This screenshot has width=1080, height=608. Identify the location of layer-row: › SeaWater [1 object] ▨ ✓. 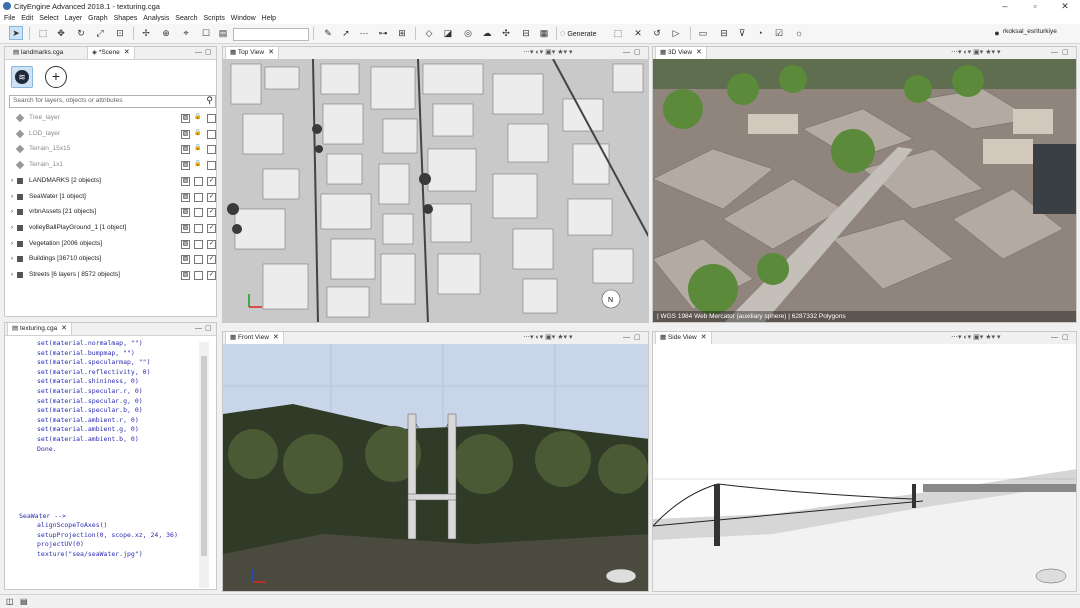
(113, 197).